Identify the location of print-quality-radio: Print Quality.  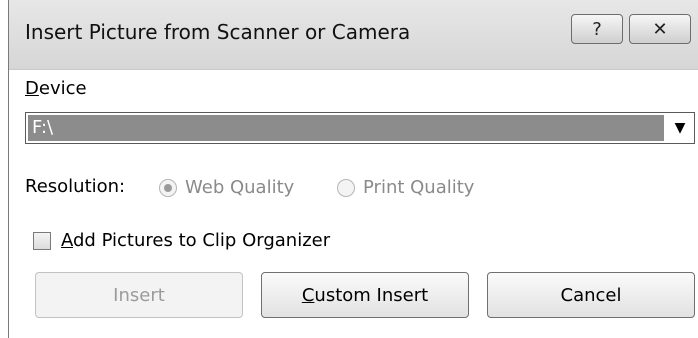
(405, 187).